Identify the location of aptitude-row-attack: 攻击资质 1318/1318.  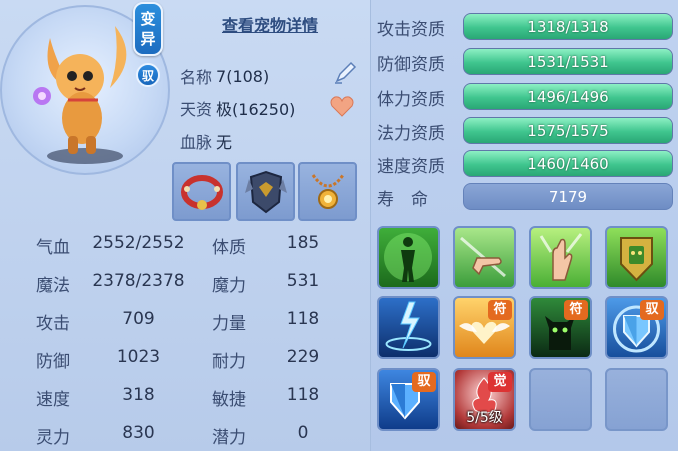
(526, 27).